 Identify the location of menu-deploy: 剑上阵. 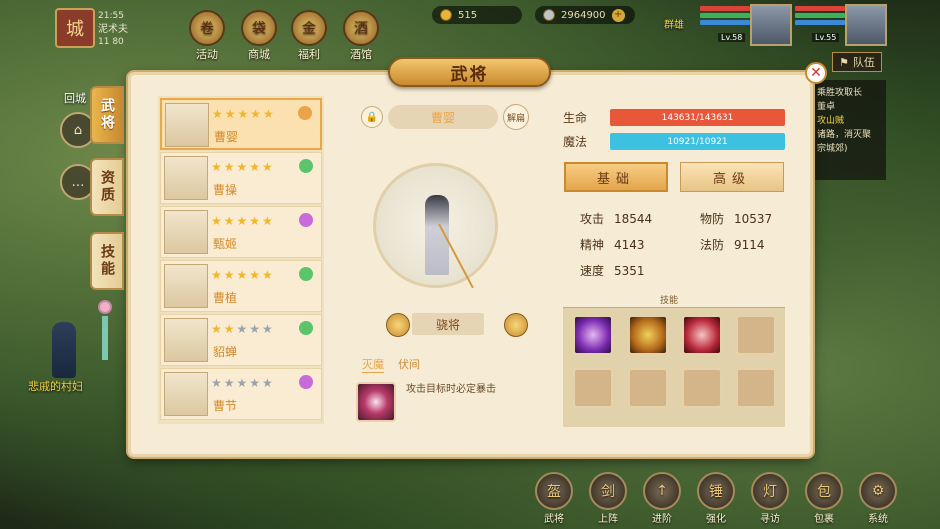
(608, 498).